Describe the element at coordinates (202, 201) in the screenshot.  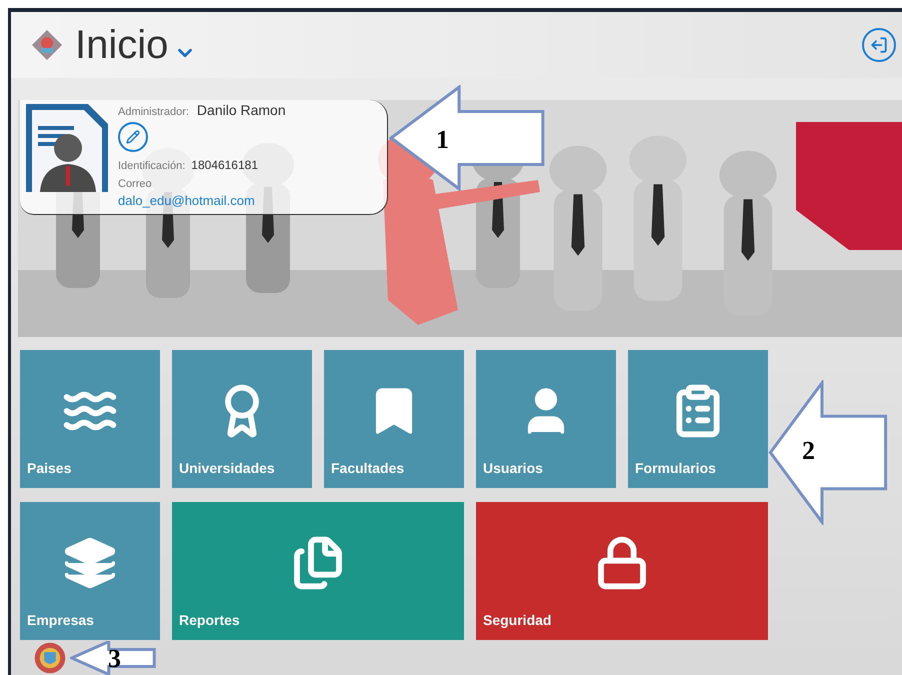
I see `email-link: dalo_edu@hotmail.com` at that location.